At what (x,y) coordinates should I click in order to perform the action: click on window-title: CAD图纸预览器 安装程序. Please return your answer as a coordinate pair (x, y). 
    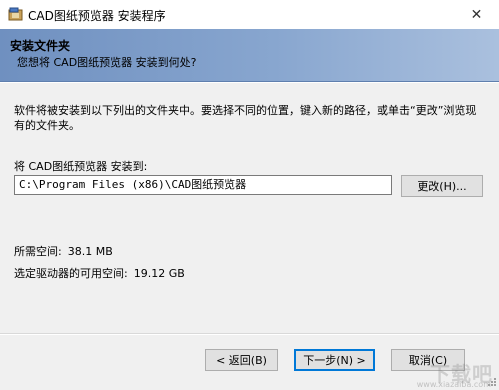
    Looking at the image, I should click on (97, 16).